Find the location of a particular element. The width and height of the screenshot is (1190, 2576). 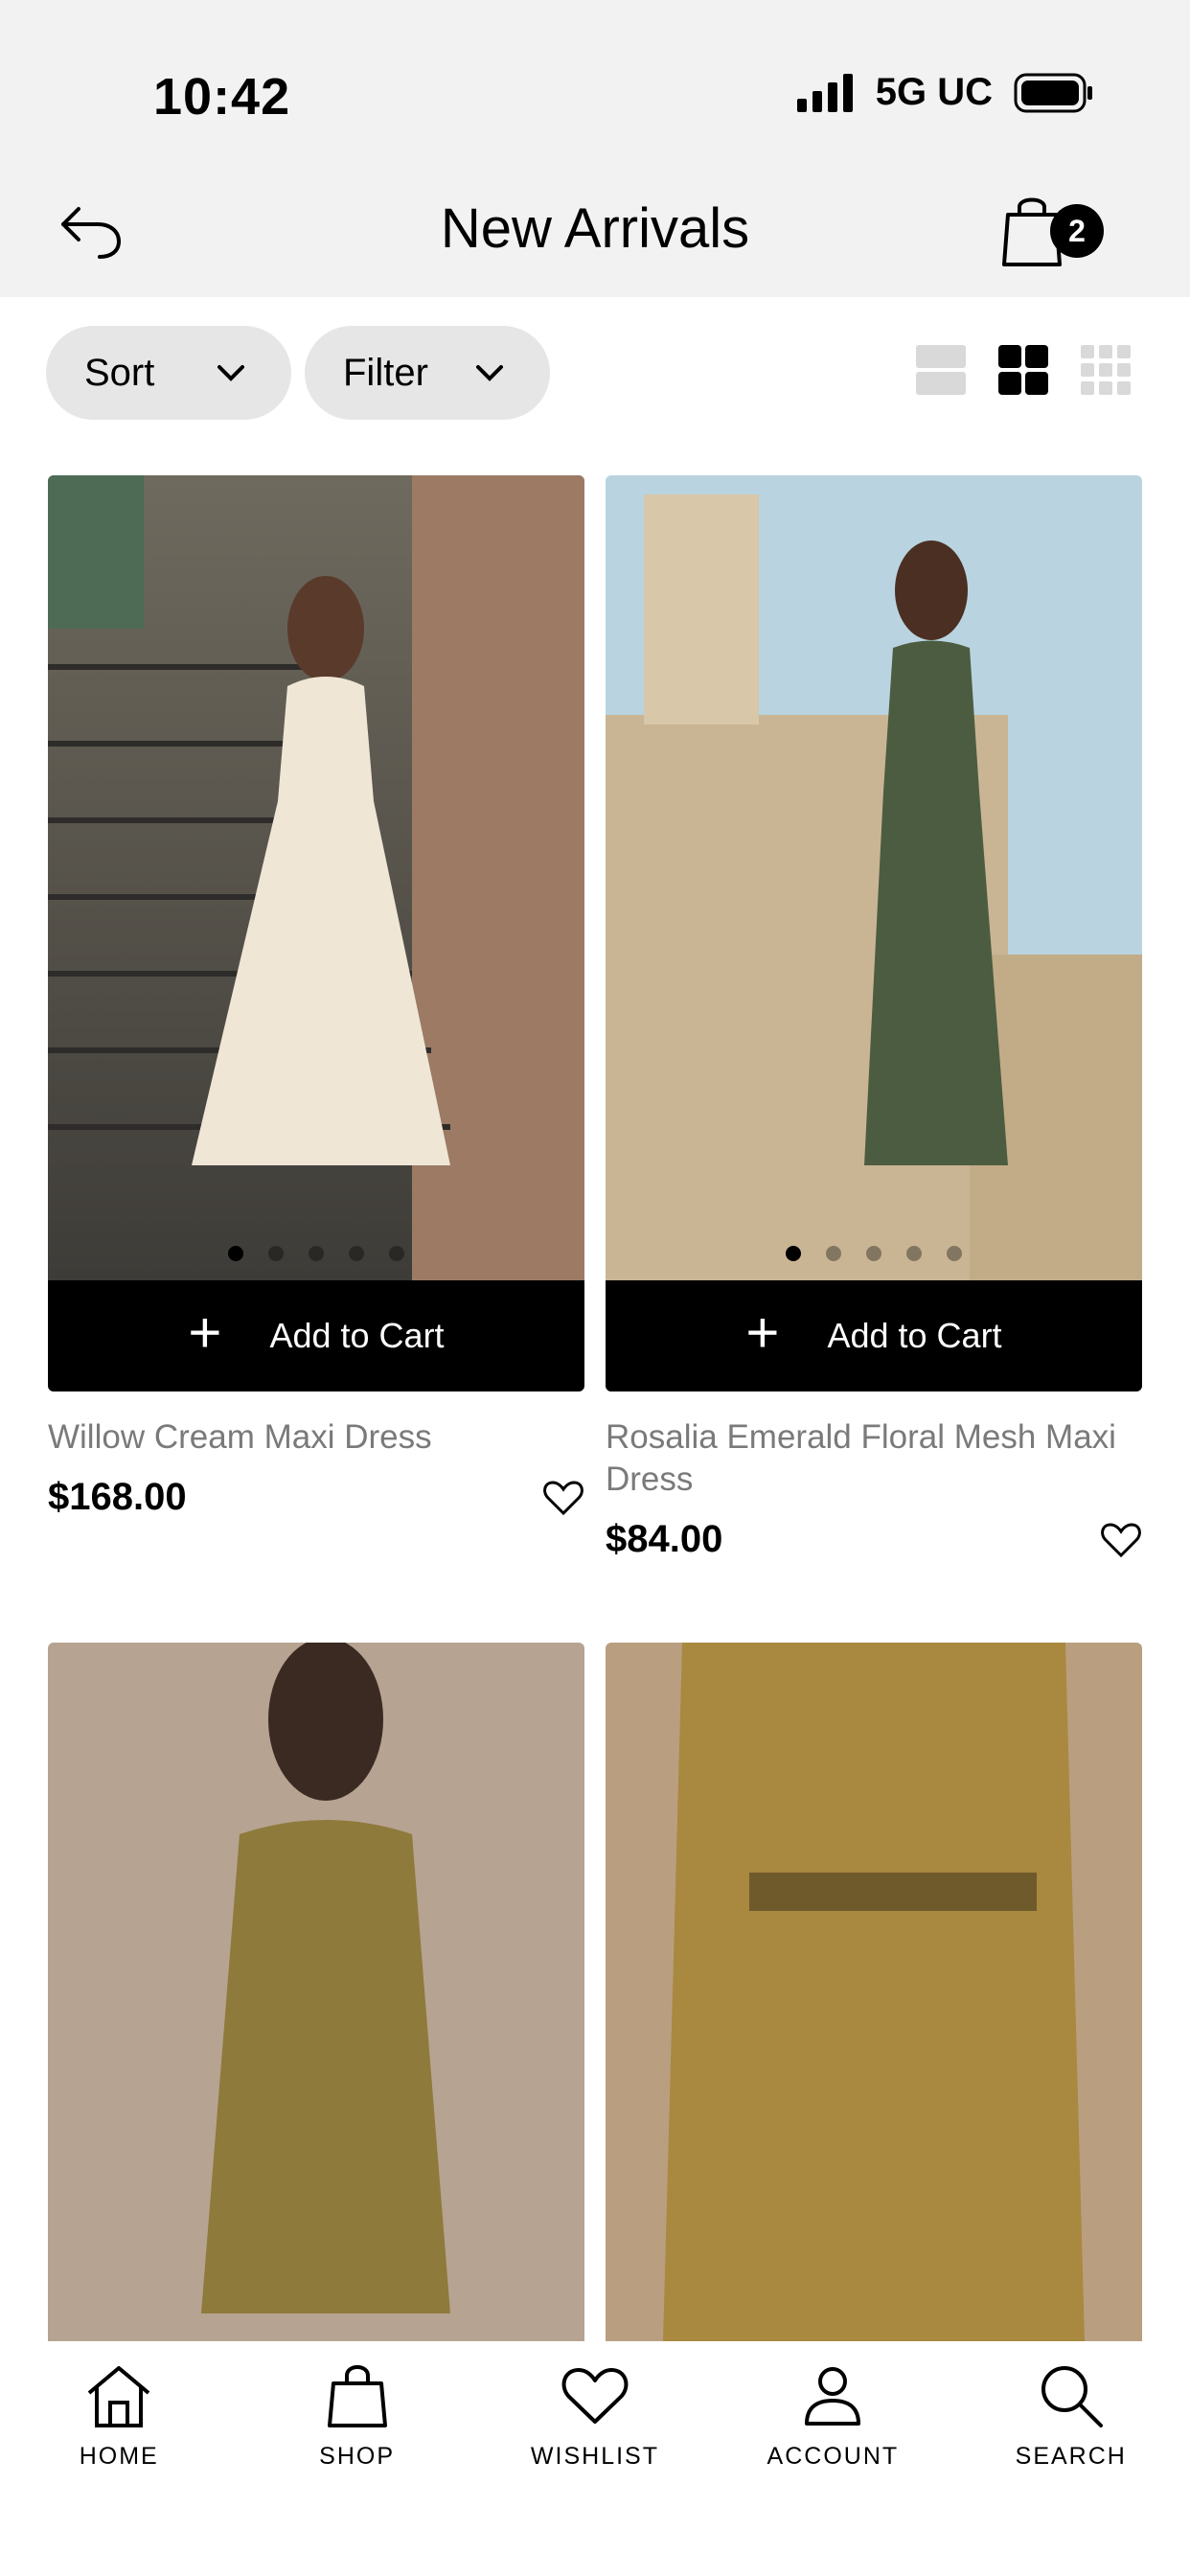

status-time: 10:42 is located at coordinates (222, 97).